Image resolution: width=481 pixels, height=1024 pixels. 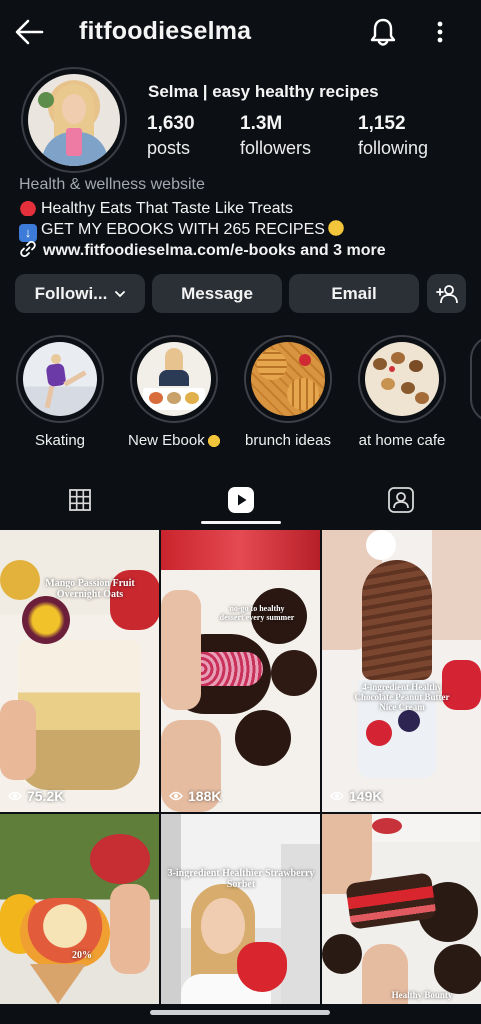 What do you see at coordinates (169, 148) in the screenshot?
I see `posts-label: posts` at bounding box center [169, 148].